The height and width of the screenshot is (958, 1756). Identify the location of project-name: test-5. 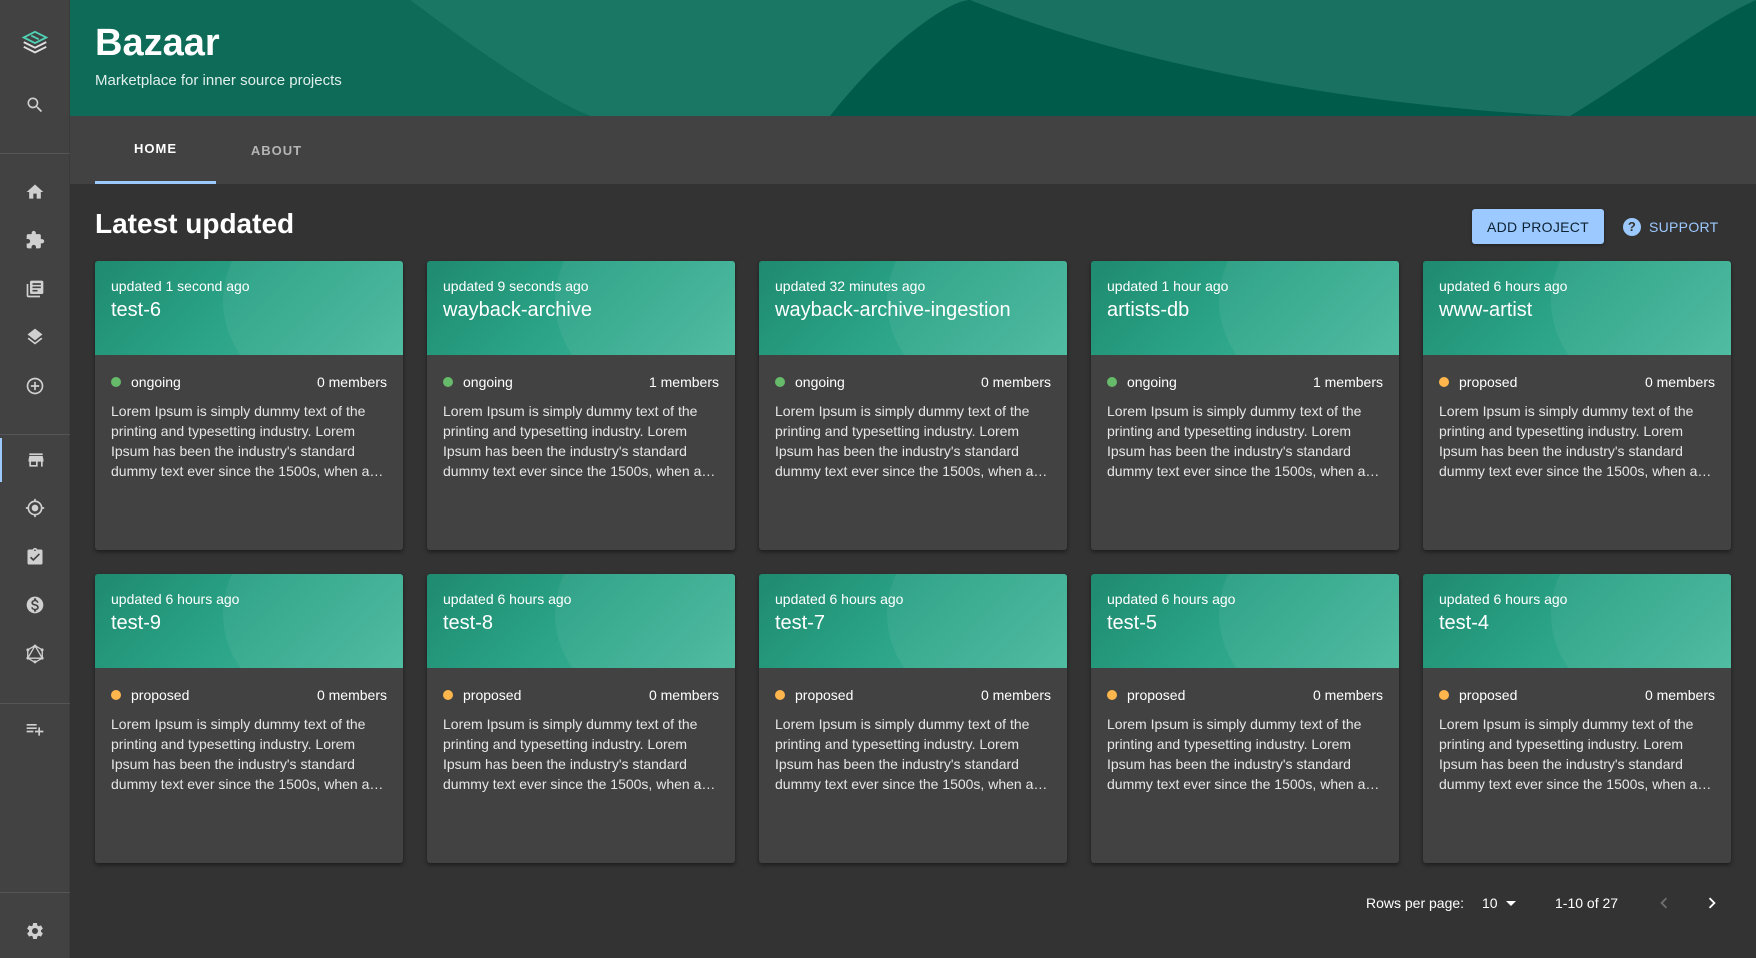
(1132, 623).